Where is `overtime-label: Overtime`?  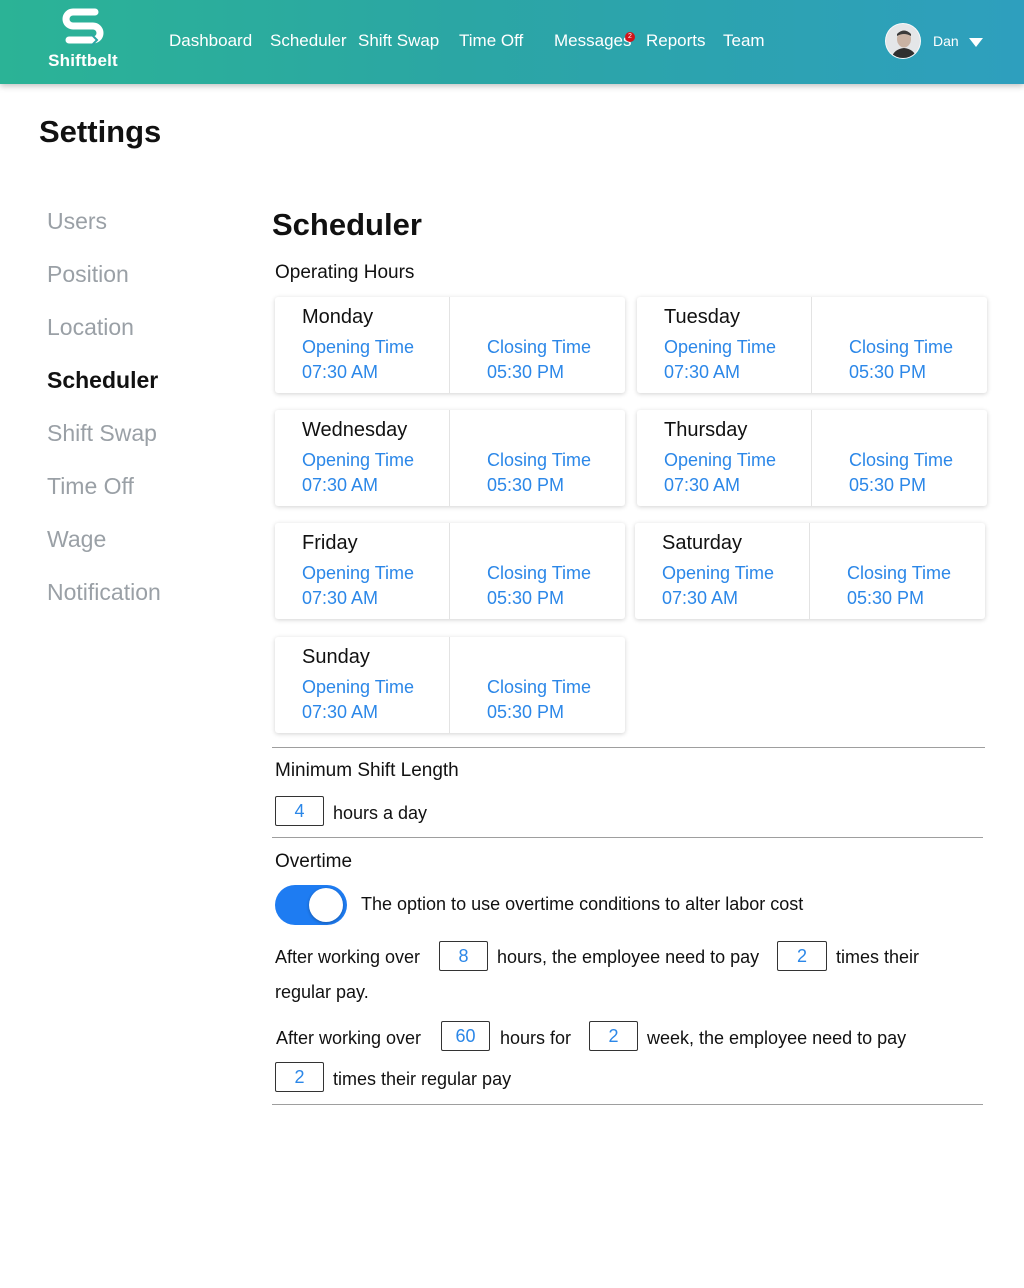
overtime-label: Overtime is located at coordinates (314, 861).